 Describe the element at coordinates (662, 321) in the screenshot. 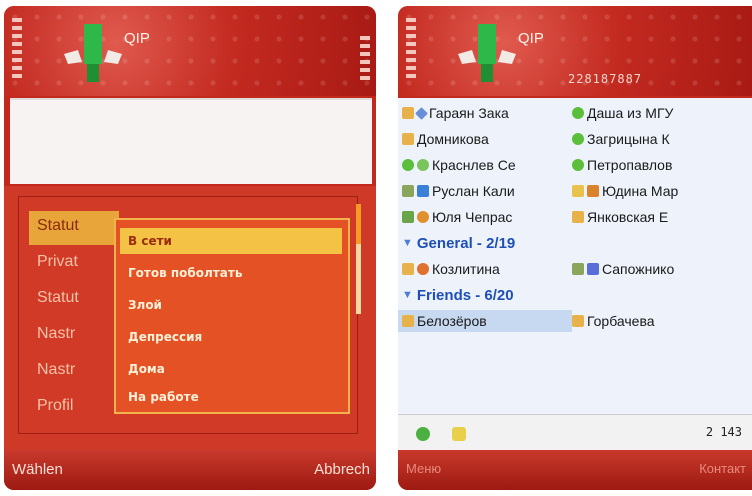

I see `contact-item: Горбачева` at that location.